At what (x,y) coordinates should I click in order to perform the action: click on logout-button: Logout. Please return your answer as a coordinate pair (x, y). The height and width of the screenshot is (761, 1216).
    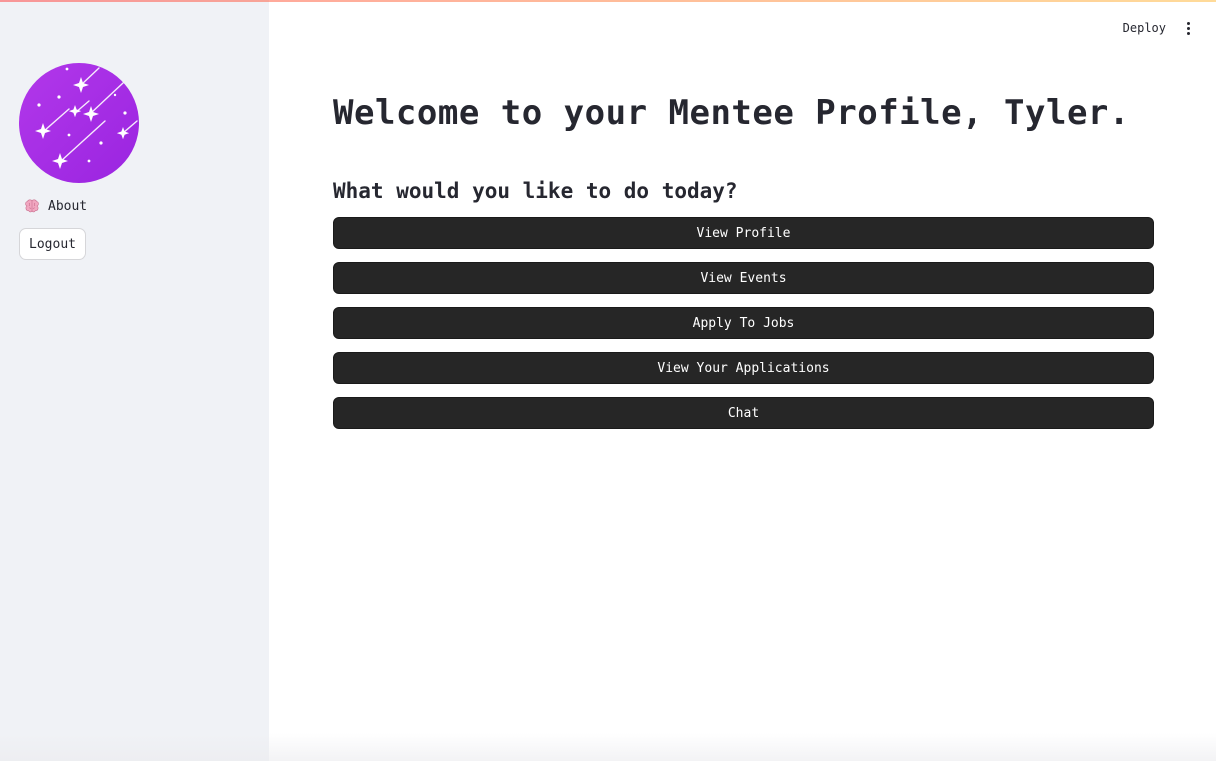
    Looking at the image, I should click on (52, 244).